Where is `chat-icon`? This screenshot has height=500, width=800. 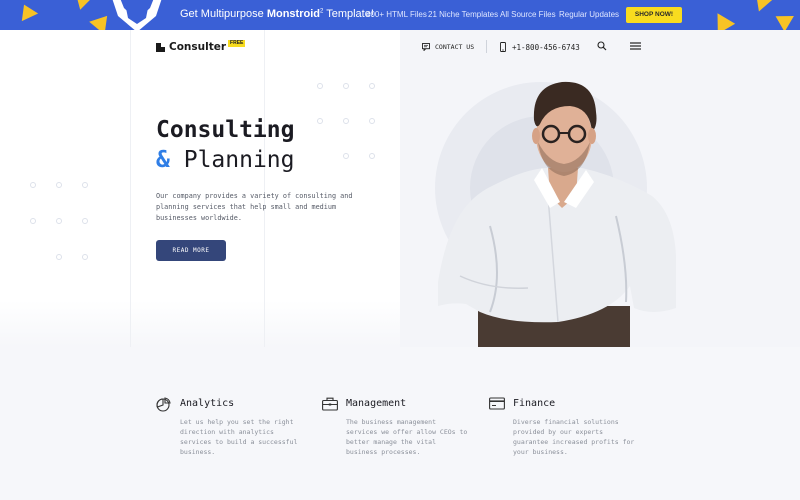 chat-icon is located at coordinates (426, 47).